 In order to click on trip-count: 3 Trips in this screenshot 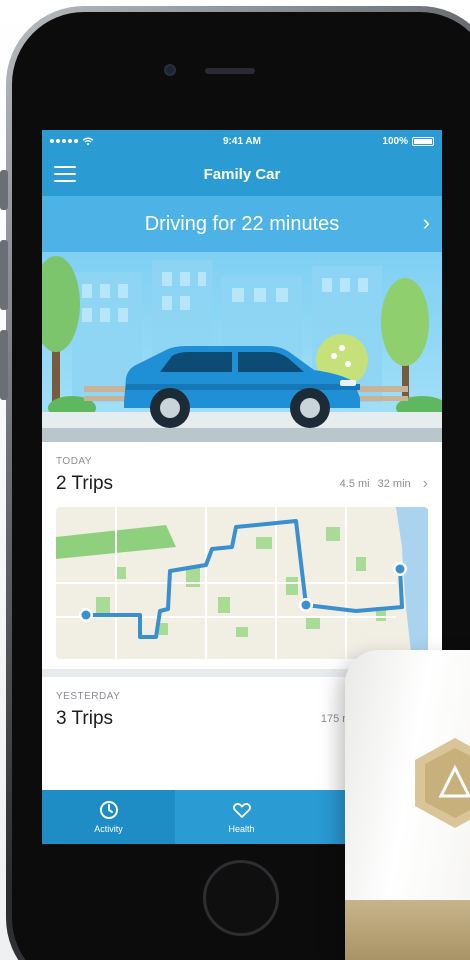, I will do `click(85, 718)`.